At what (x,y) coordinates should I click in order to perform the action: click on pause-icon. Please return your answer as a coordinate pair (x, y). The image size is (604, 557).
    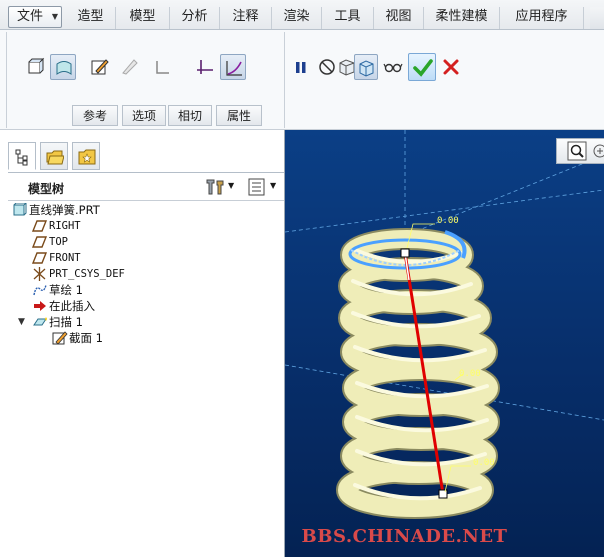
    Looking at the image, I should click on (301, 67).